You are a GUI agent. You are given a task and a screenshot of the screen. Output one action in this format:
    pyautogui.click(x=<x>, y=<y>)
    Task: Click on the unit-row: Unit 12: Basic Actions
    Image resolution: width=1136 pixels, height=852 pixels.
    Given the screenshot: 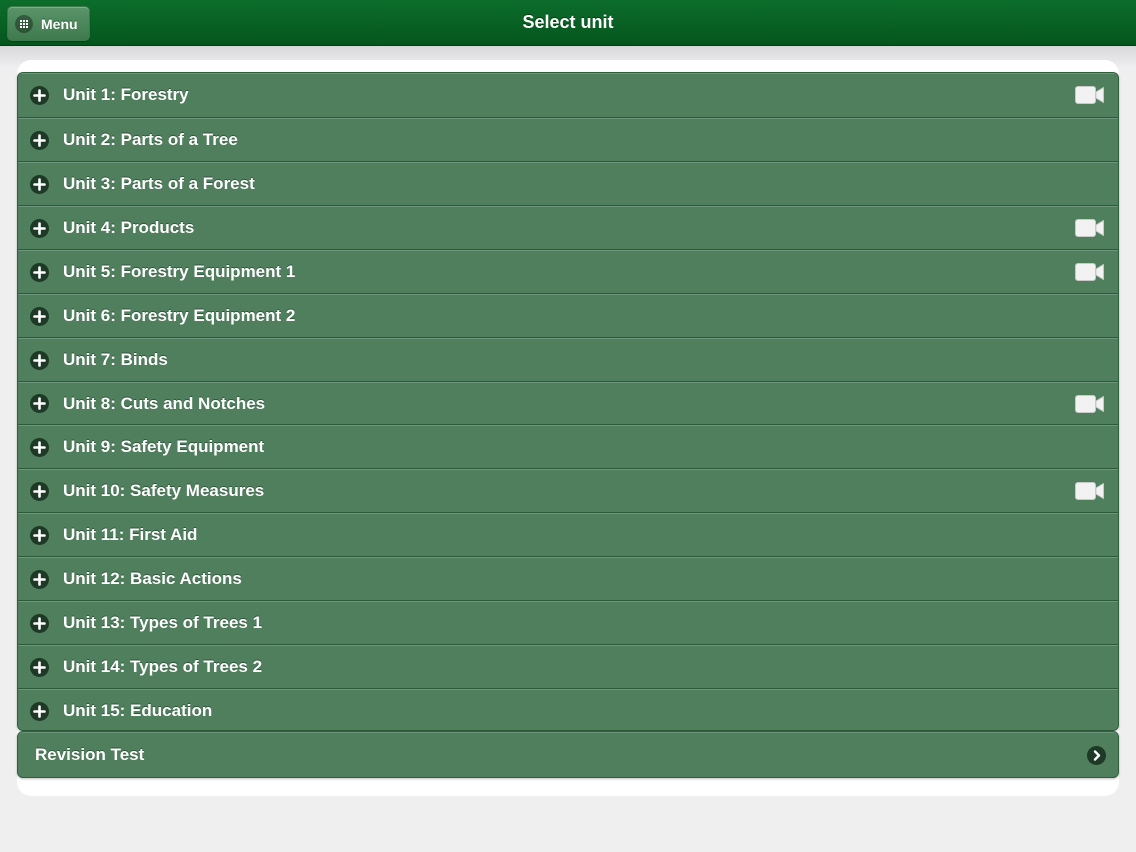 What is the action you would take?
    pyautogui.click(x=568, y=578)
    